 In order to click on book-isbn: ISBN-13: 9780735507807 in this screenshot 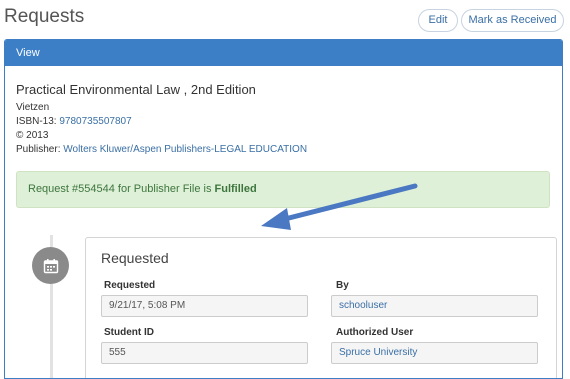, I will do `click(74, 121)`.